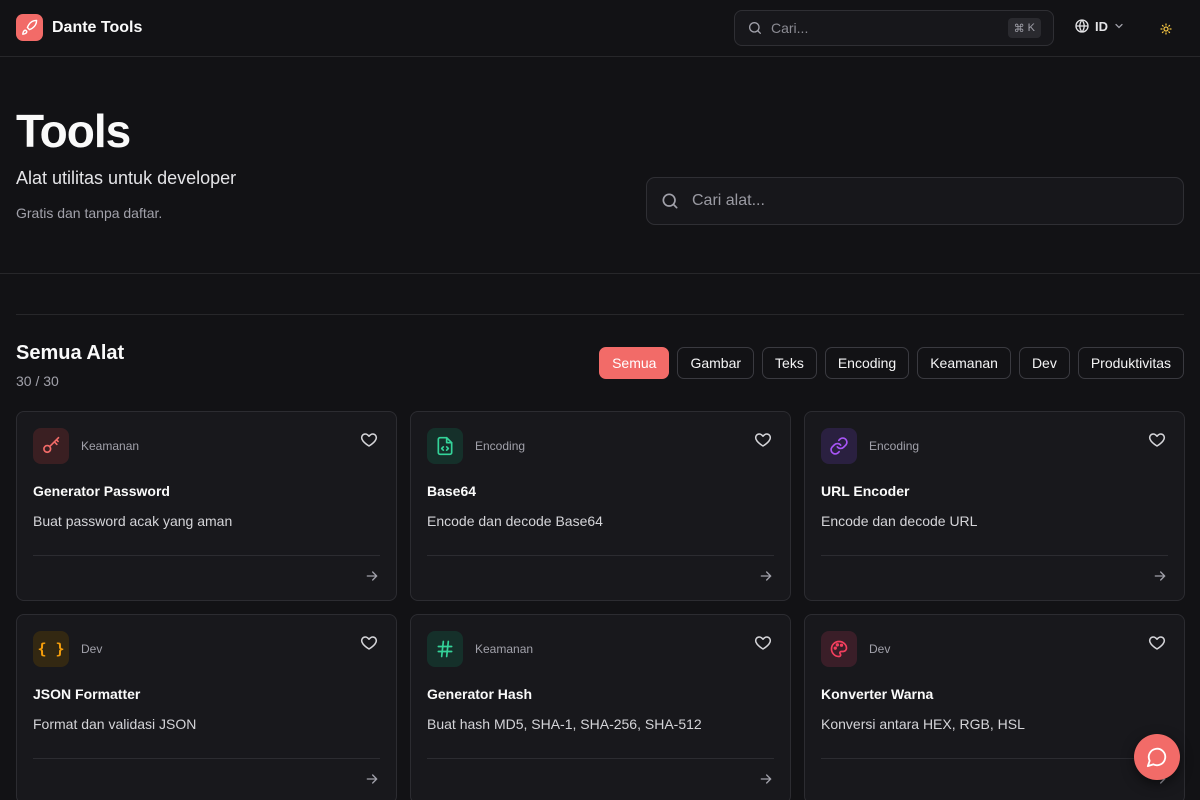  I want to click on command-key: ⌘, so click(1019, 28).